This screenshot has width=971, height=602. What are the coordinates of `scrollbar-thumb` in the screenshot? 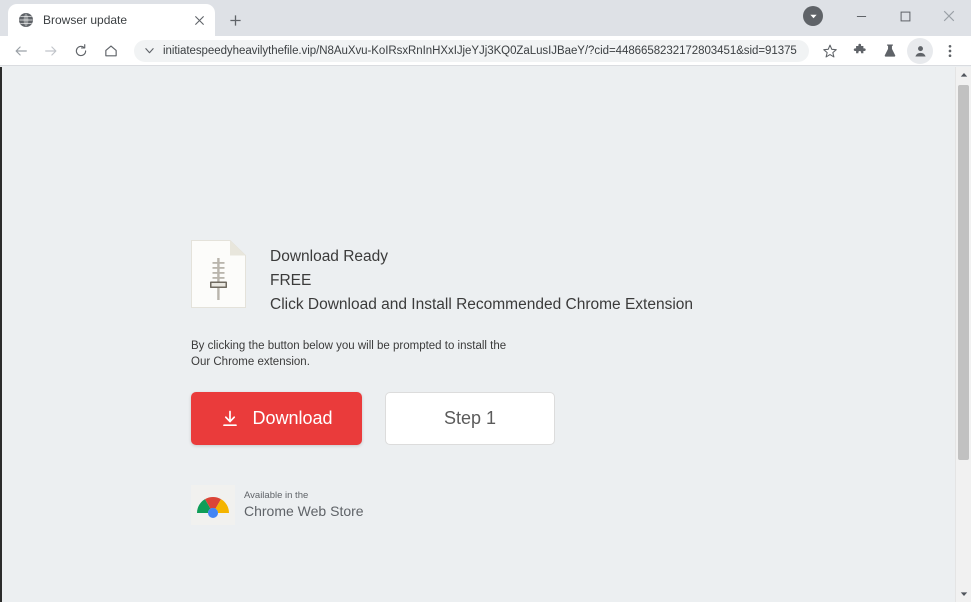 It's located at (963, 272).